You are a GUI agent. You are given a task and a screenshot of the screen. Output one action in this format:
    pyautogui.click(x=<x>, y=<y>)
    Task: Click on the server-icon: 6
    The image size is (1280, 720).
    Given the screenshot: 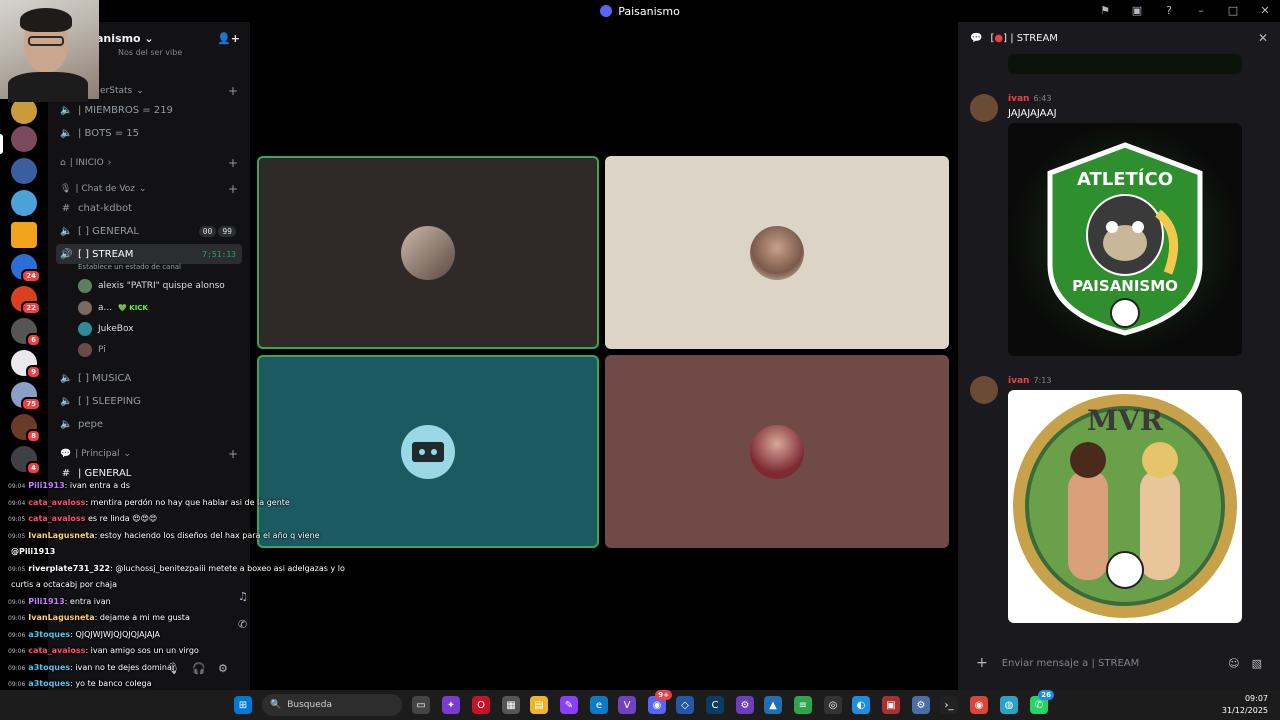 What is the action you would take?
    pyautogui.click(x=26, y=332)
    